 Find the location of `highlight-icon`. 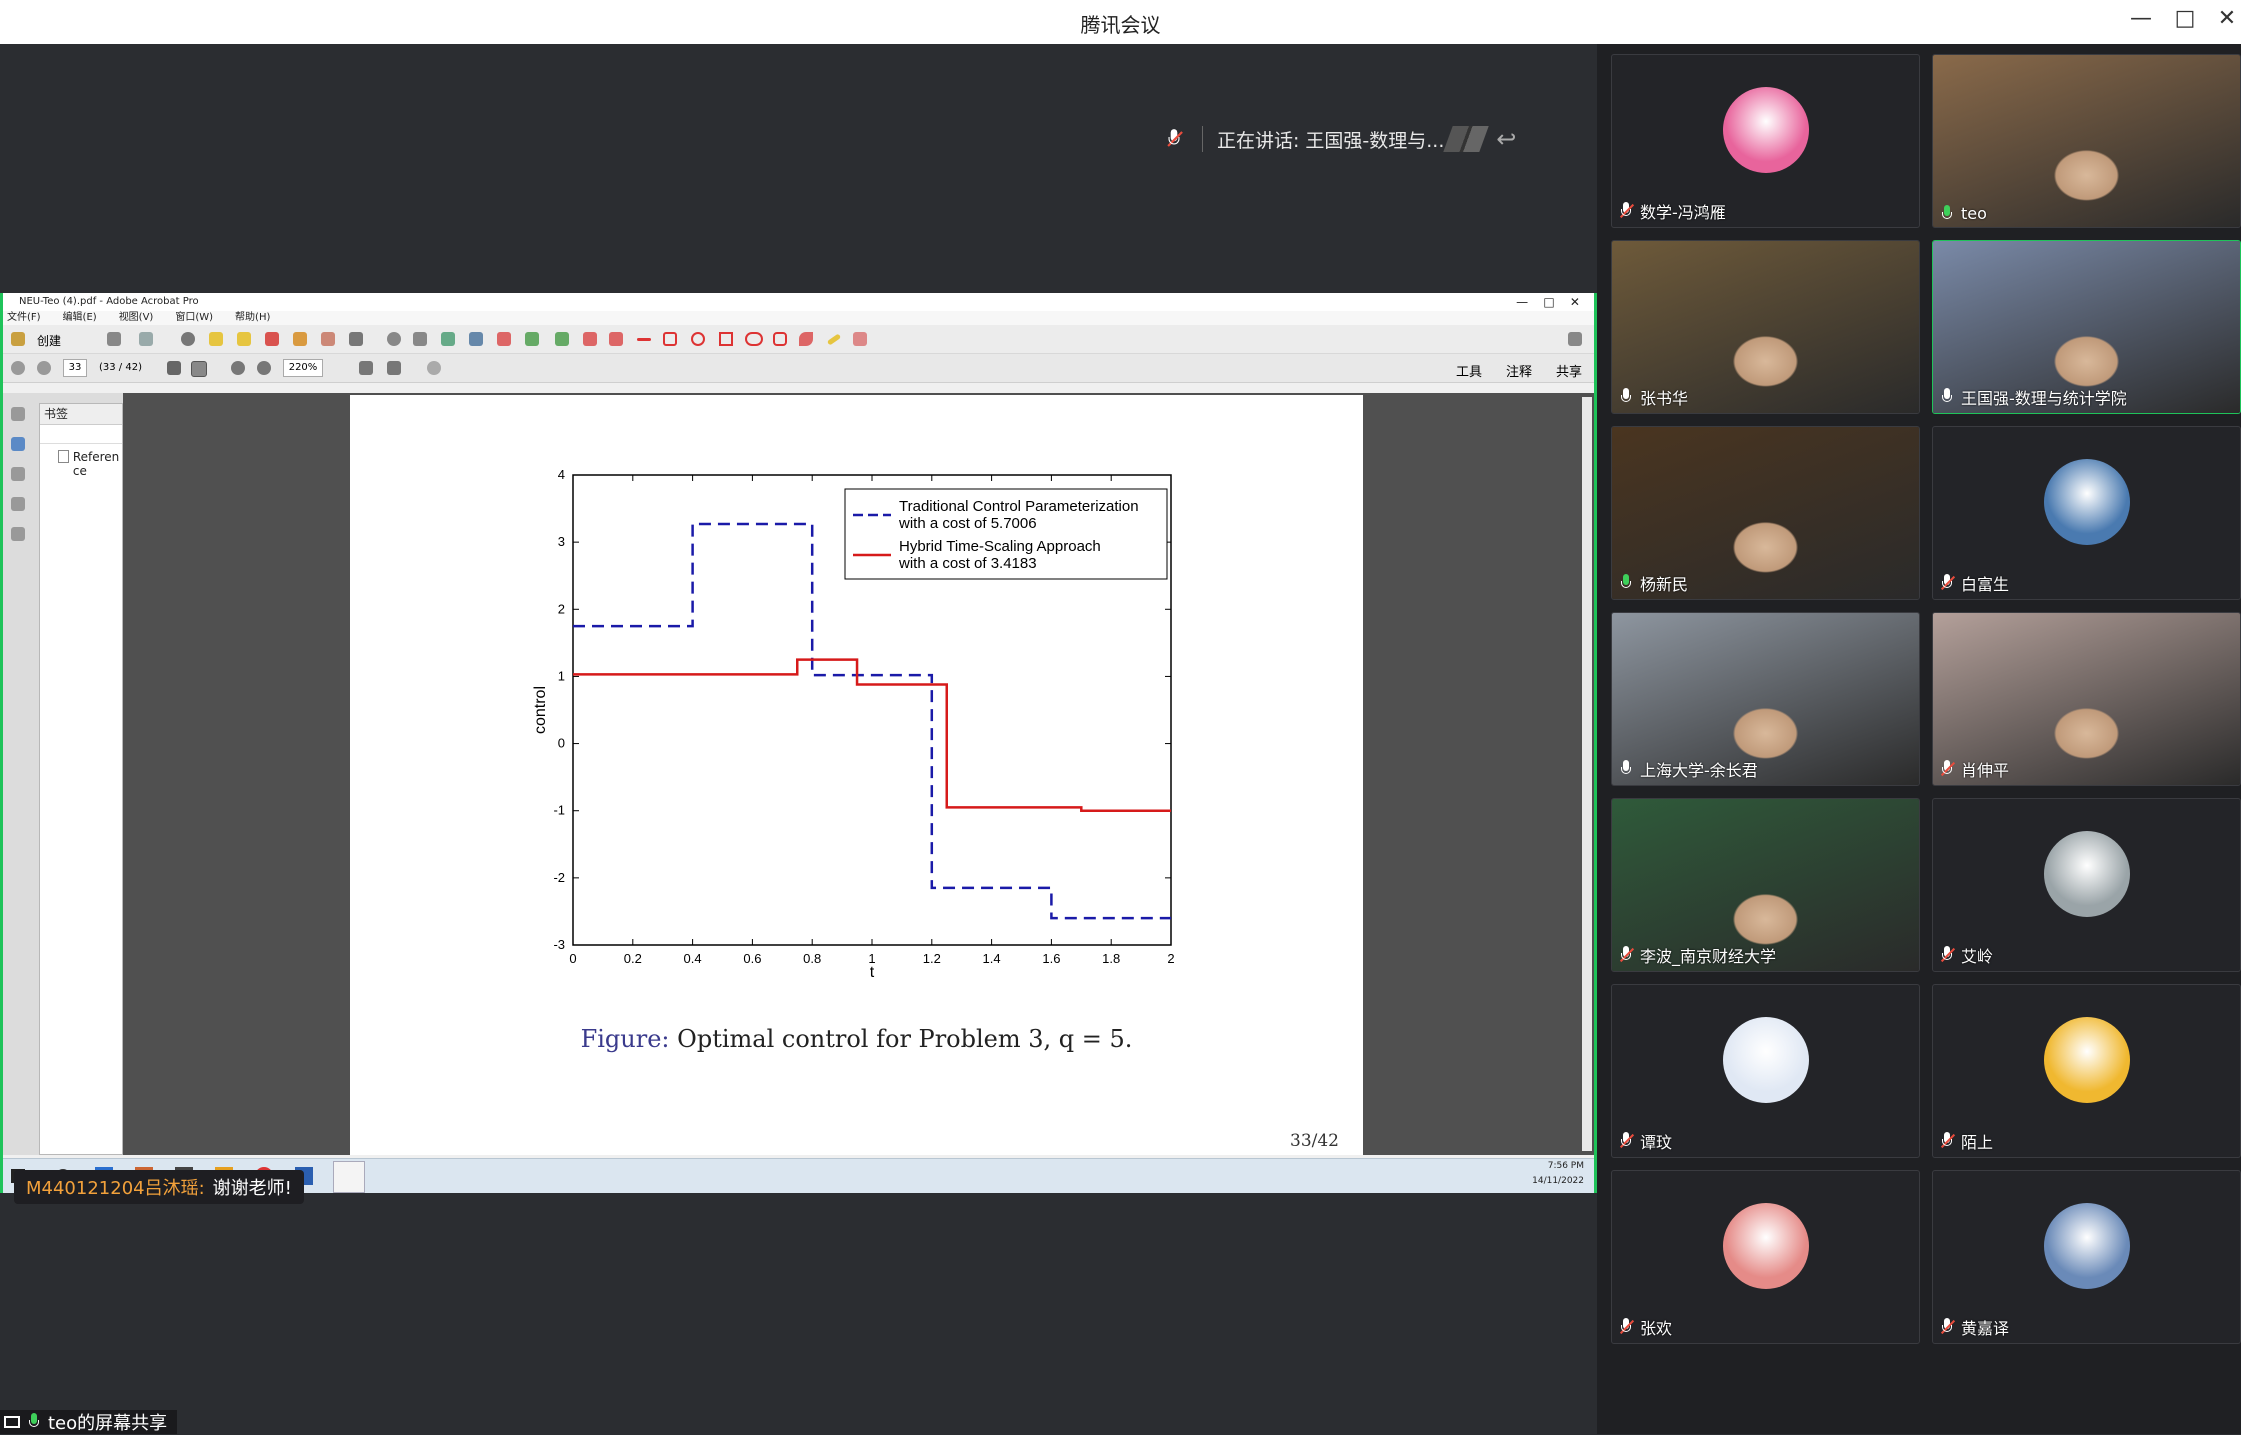

highlight-icon is located at coordinates (244, 339).